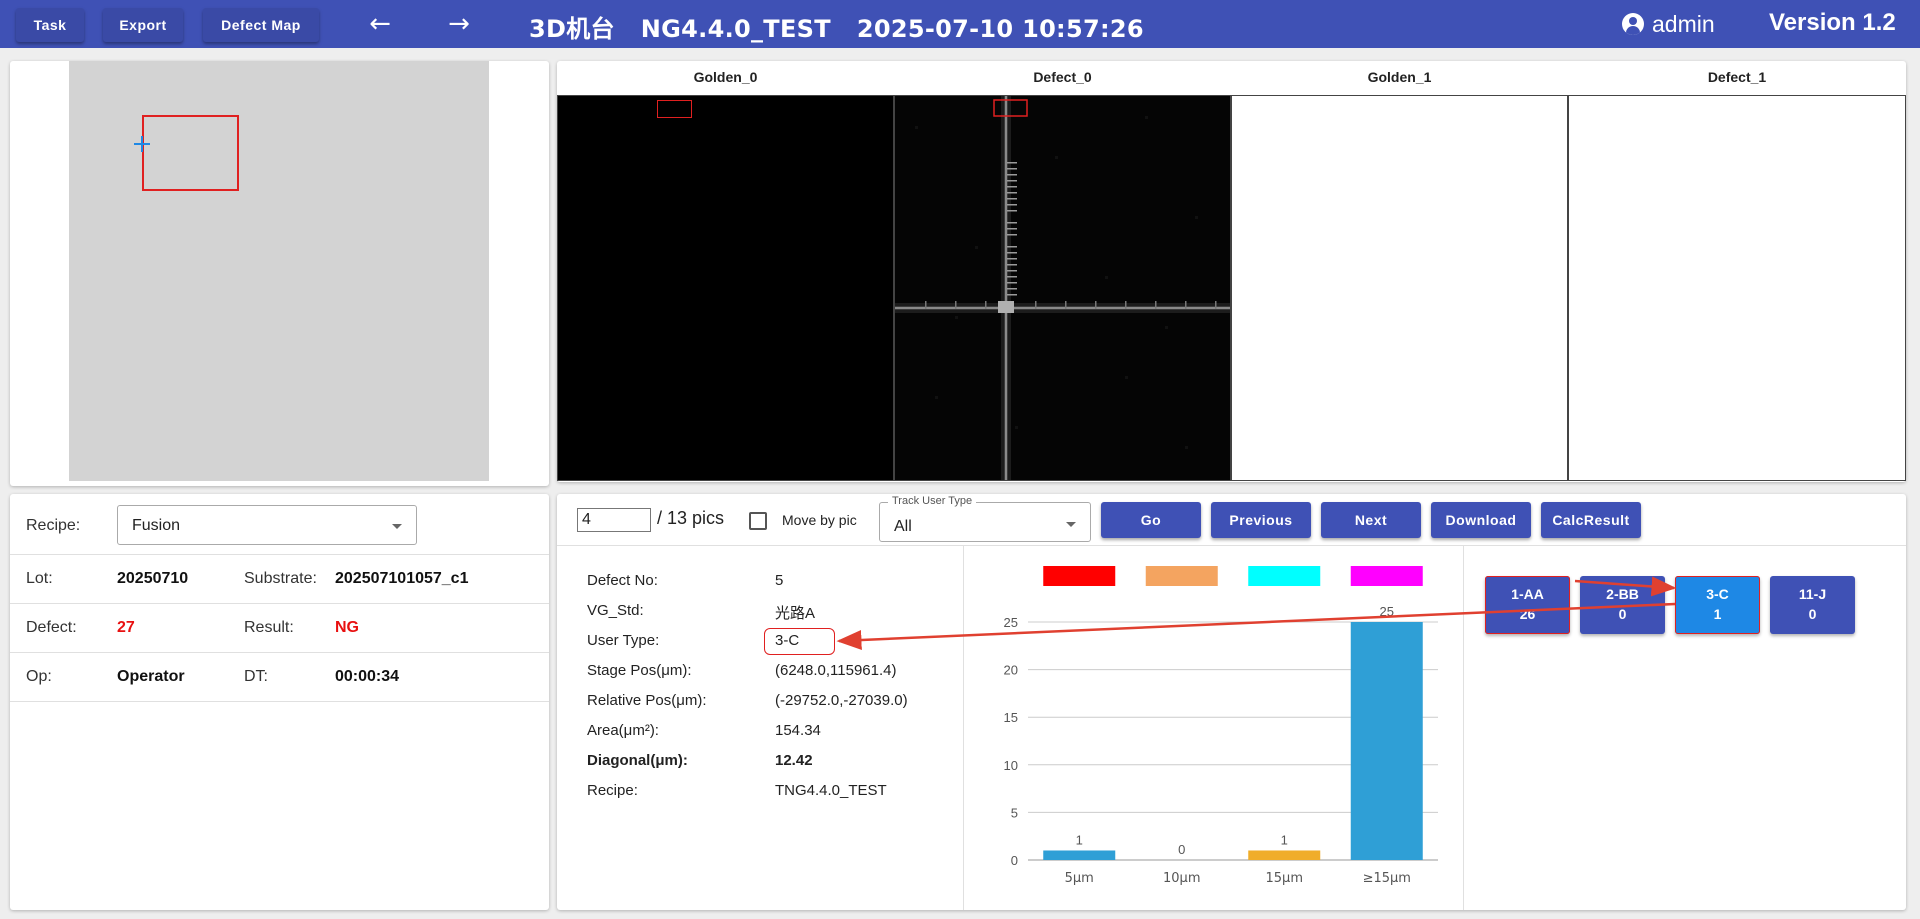 The image size is (1920, 919). I want to click on version-label: Version 1.2, so click(1832, 22).